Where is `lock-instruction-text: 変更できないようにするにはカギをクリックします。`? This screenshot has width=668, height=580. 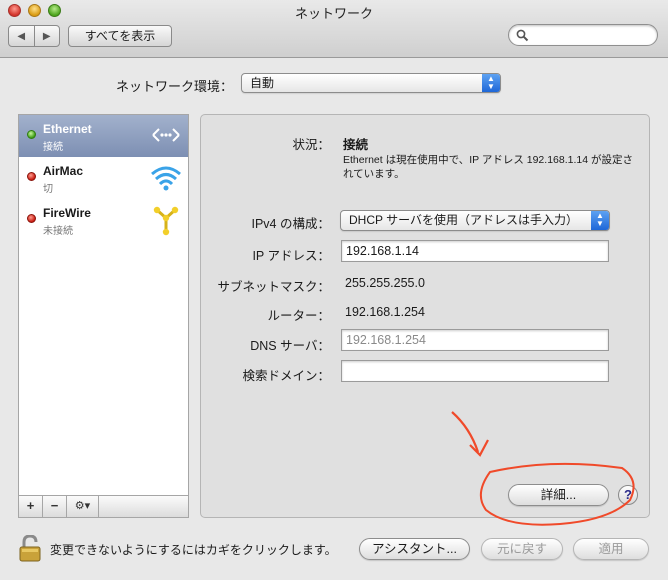 lock-instruction-text: 変更できないようにするにはカギをクリックします。 is located at coordinates (193, 550).